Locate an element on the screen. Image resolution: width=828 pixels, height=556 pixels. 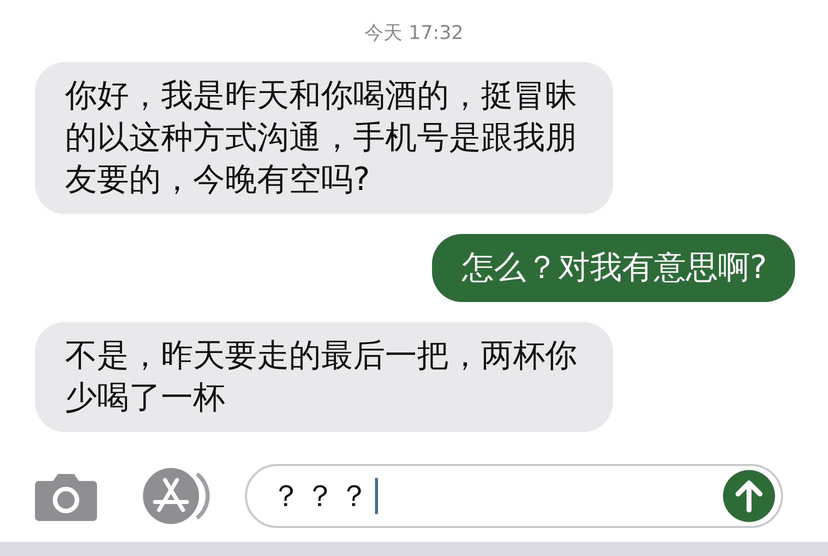
message-bubble: 怎么？对我有意思啊? is located at coordinates (613, 268).